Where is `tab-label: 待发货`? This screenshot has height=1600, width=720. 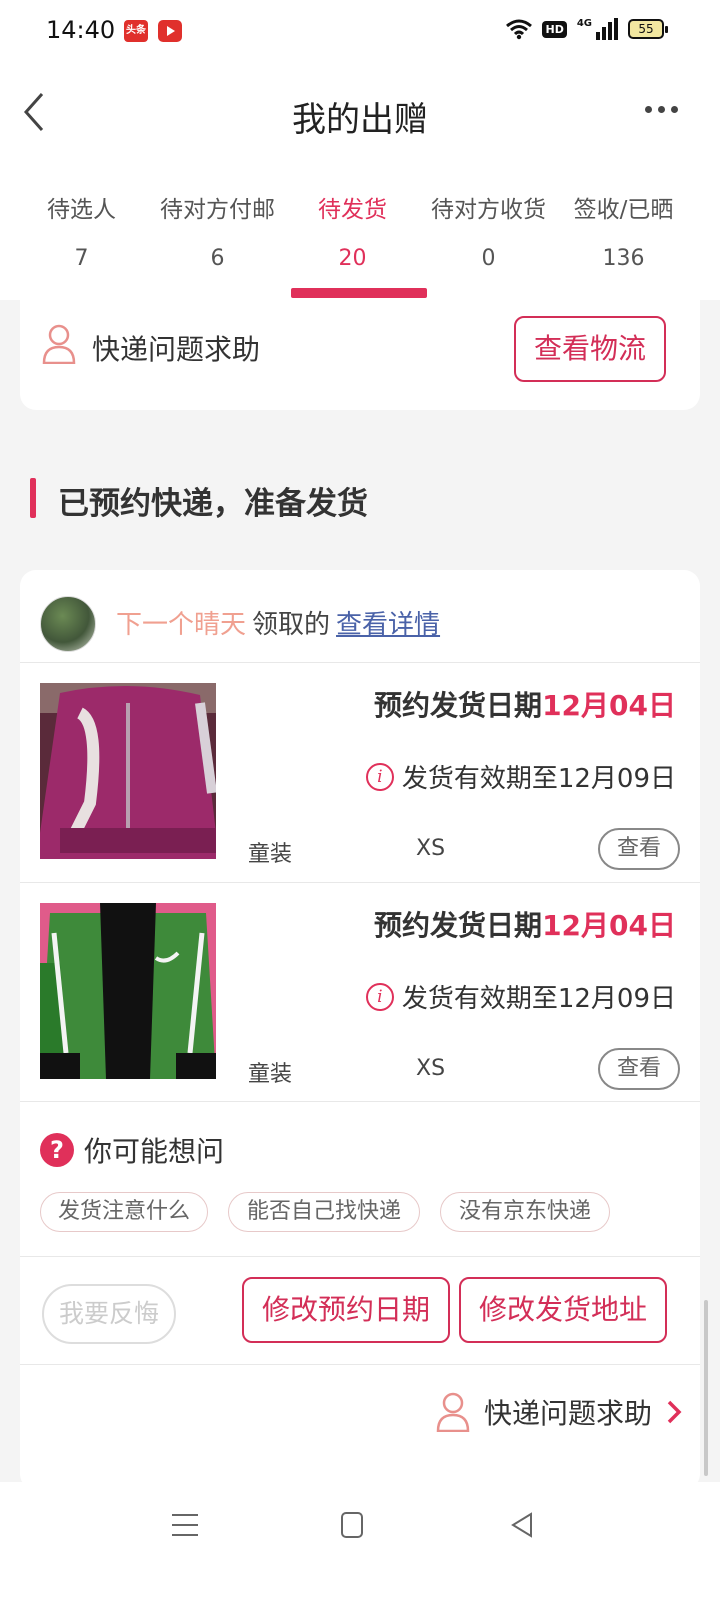 tab-label: 待发货 is located at coordinates (352, 210).